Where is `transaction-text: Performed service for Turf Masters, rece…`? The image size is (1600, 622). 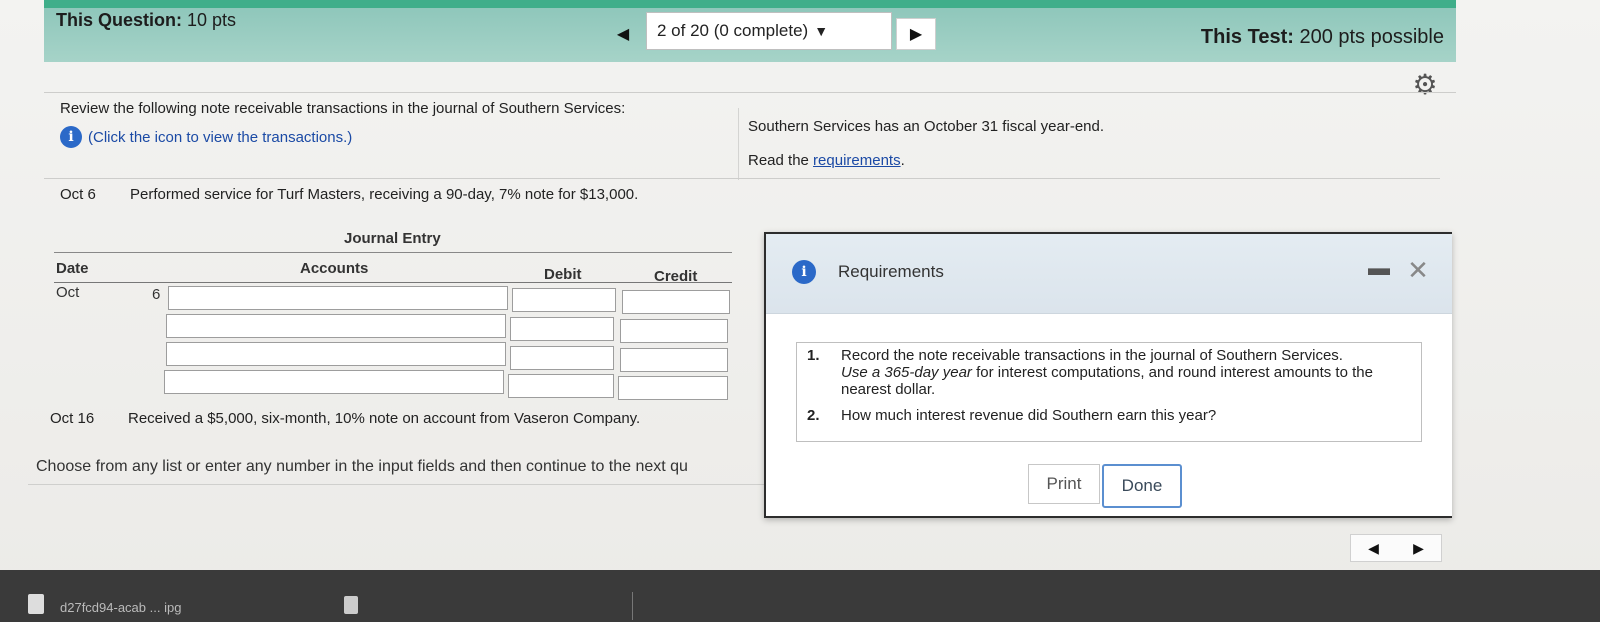
transaction-text: Performed service for Turf Masters, rece… is located at coordinates (384, 194).